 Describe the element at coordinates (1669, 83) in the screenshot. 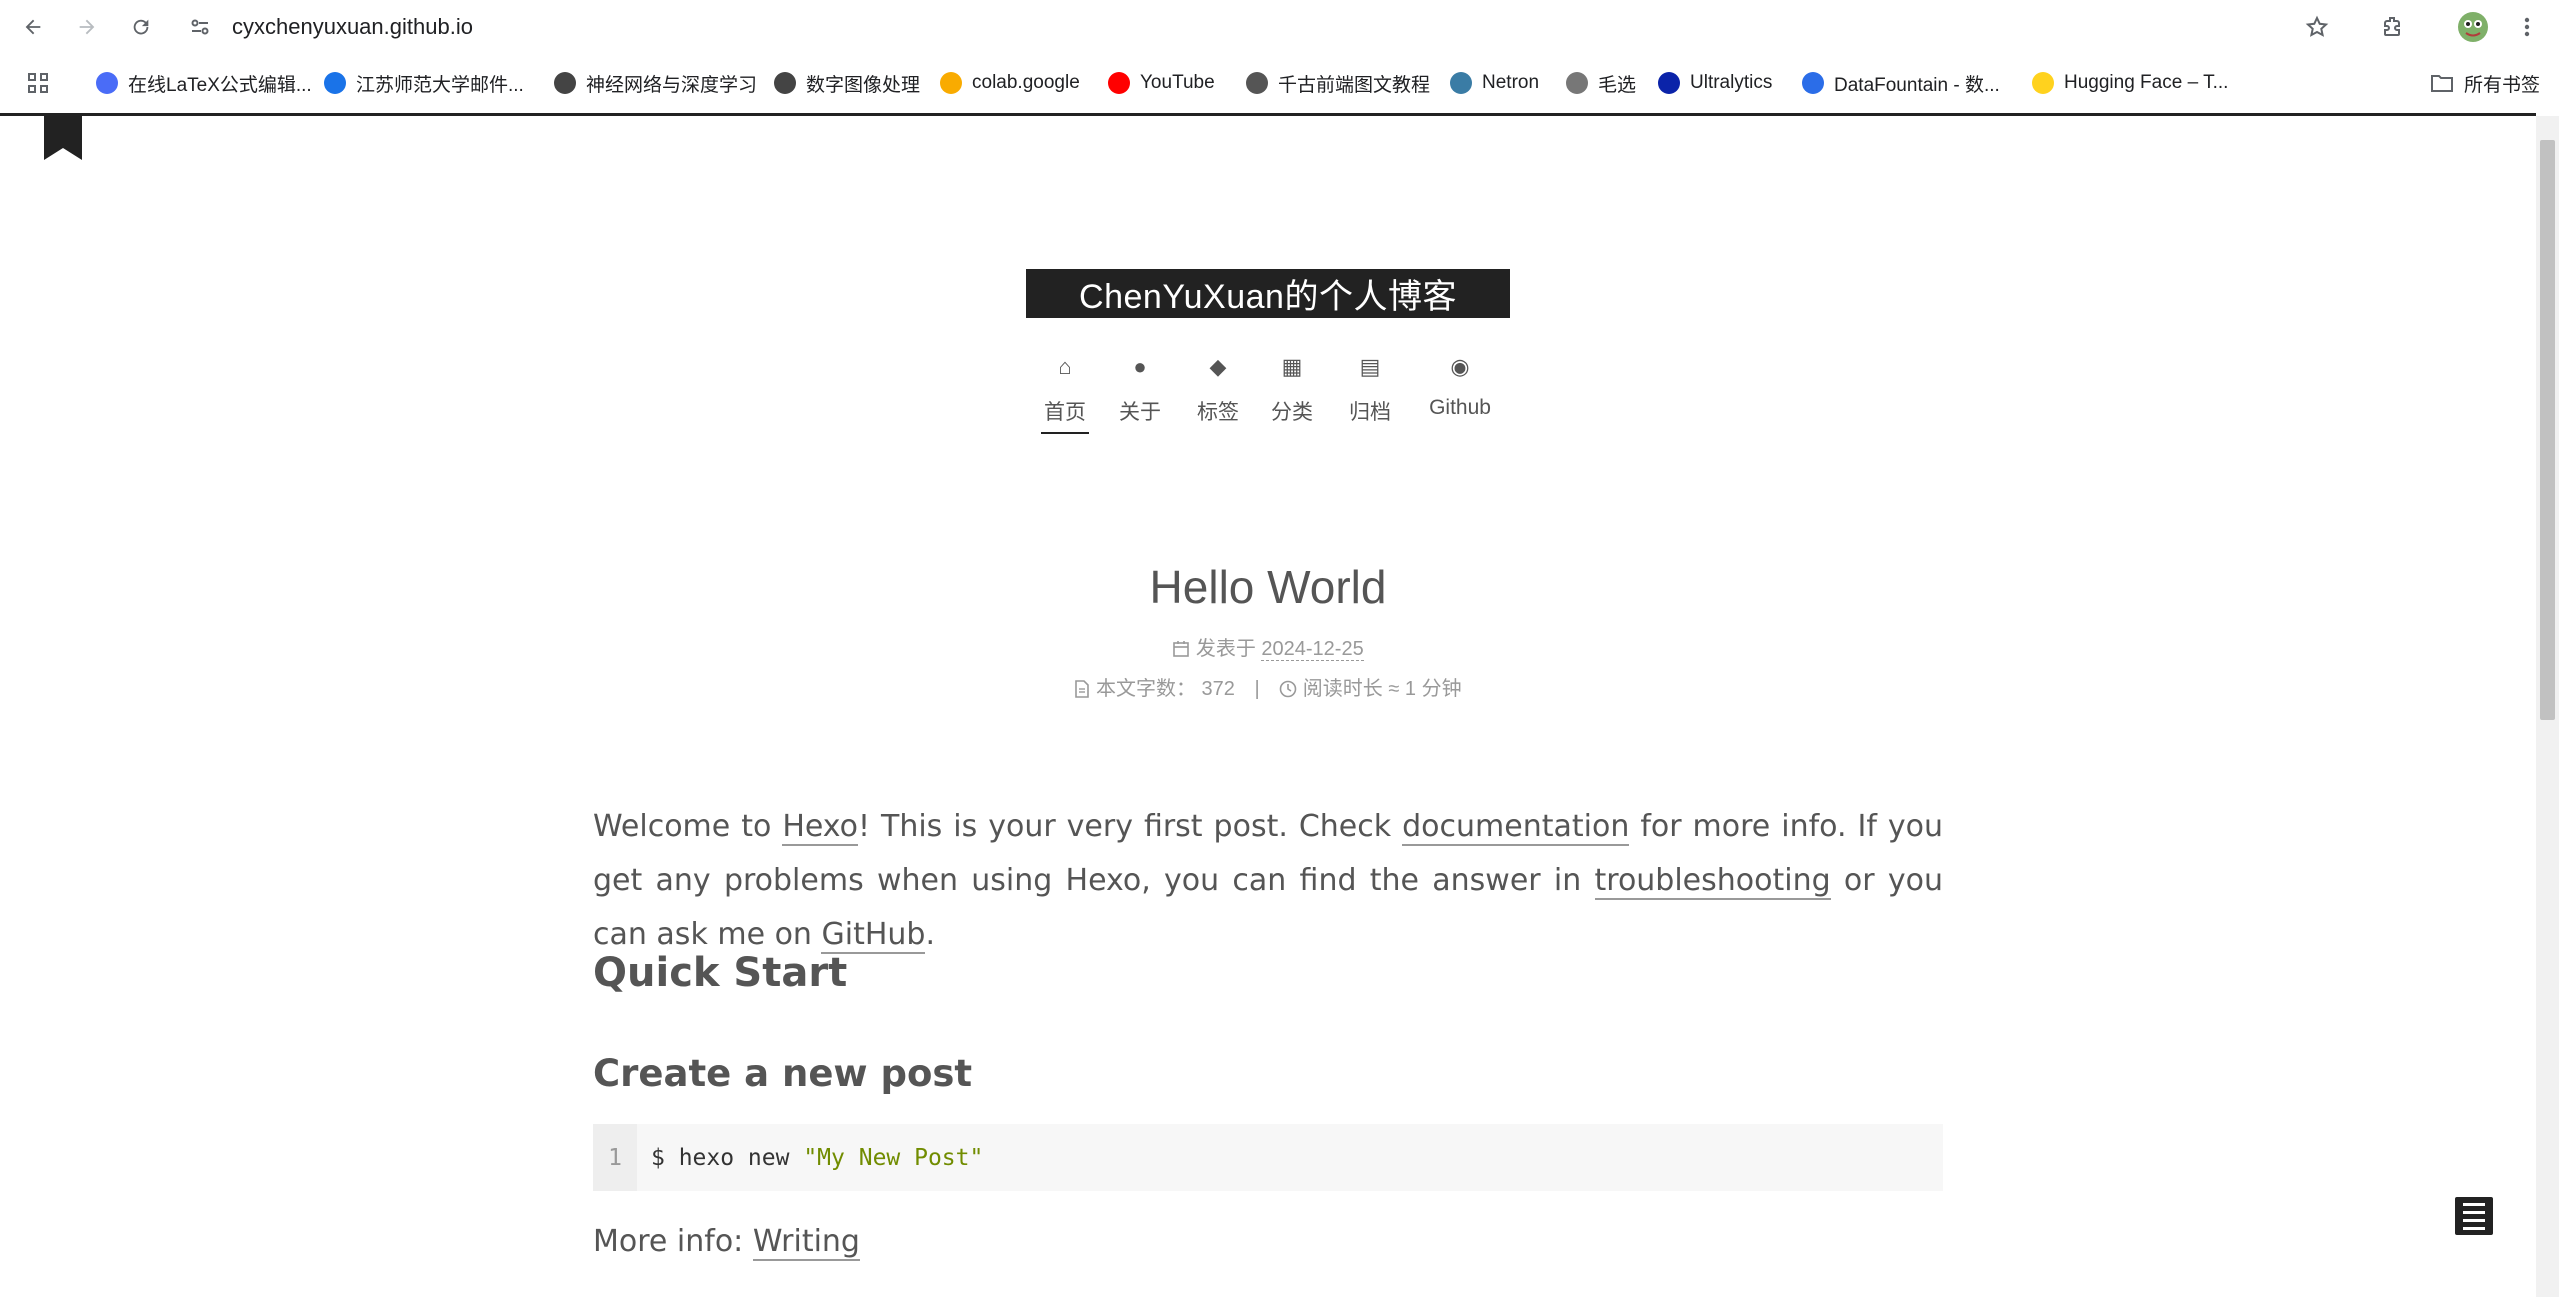

I see `ultralytics-icon` at that location.